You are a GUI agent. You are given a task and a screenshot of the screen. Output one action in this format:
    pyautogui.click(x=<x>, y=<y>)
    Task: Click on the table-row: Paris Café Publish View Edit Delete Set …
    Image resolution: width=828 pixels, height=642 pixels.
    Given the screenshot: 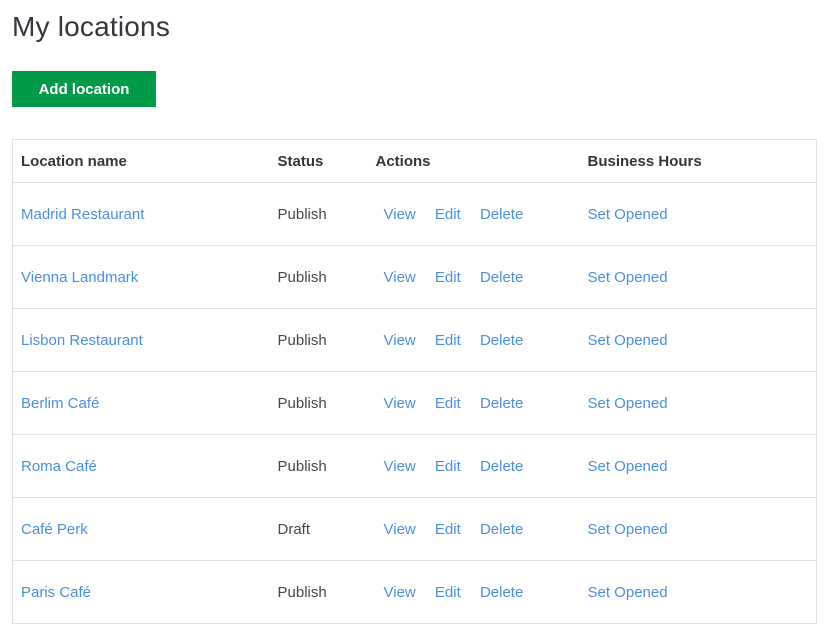 What is the action you would take?
    pyautogui.click(x=414, y=592)
    